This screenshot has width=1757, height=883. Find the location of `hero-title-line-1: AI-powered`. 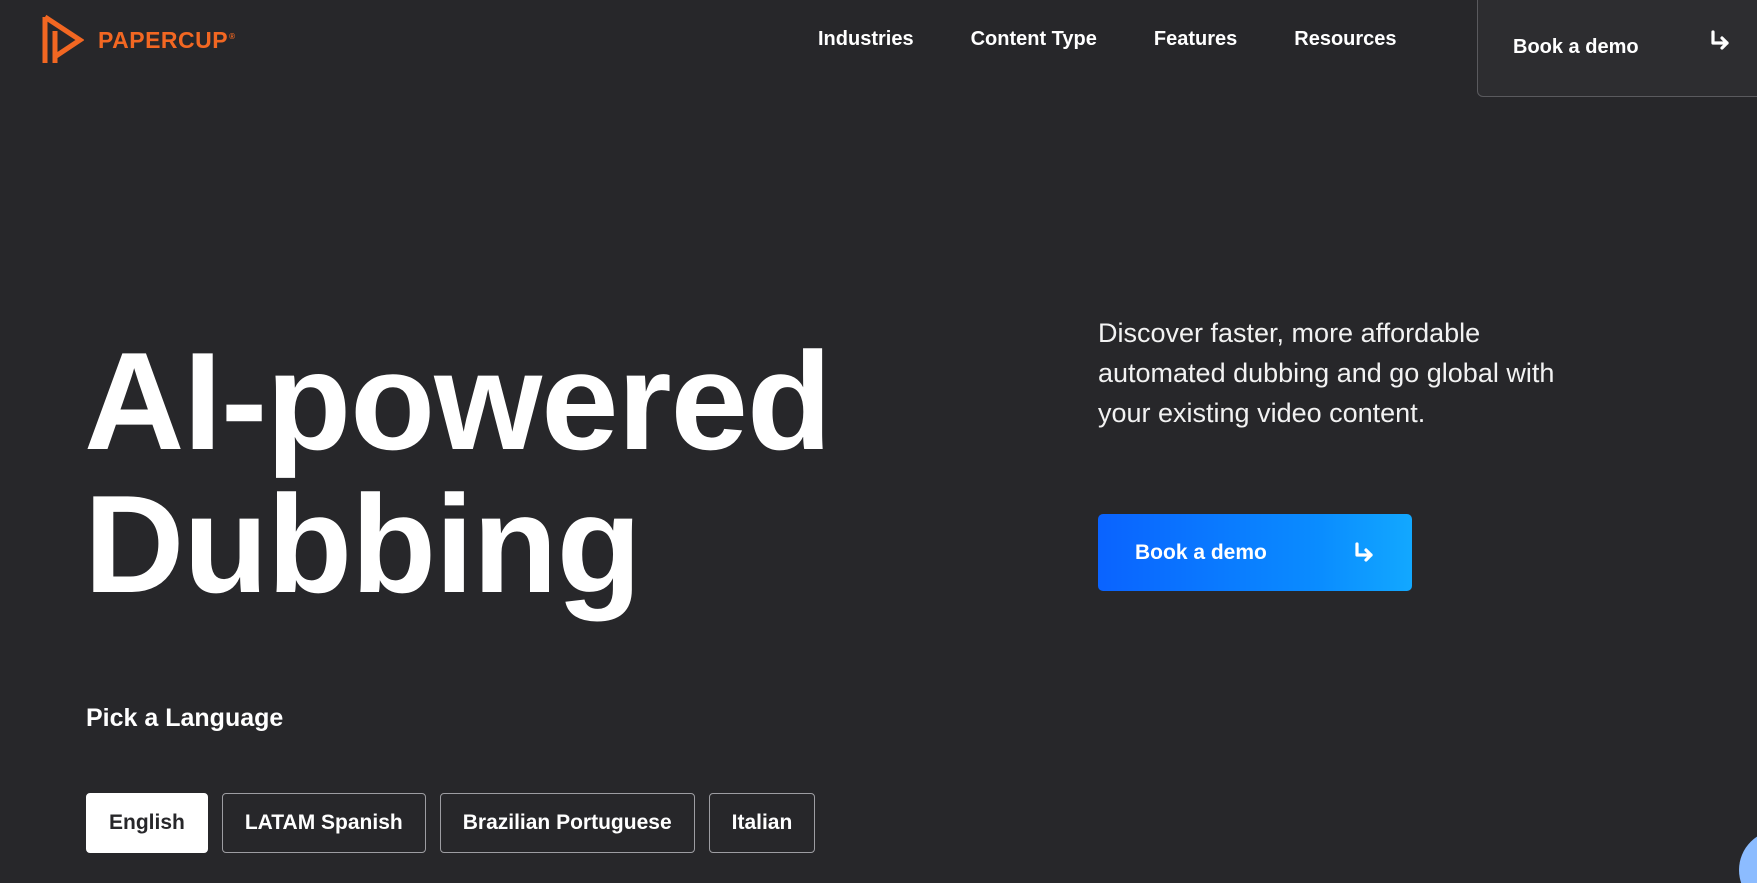

hero-title-line-1: AI-powered is located at coordinates (458, 401).